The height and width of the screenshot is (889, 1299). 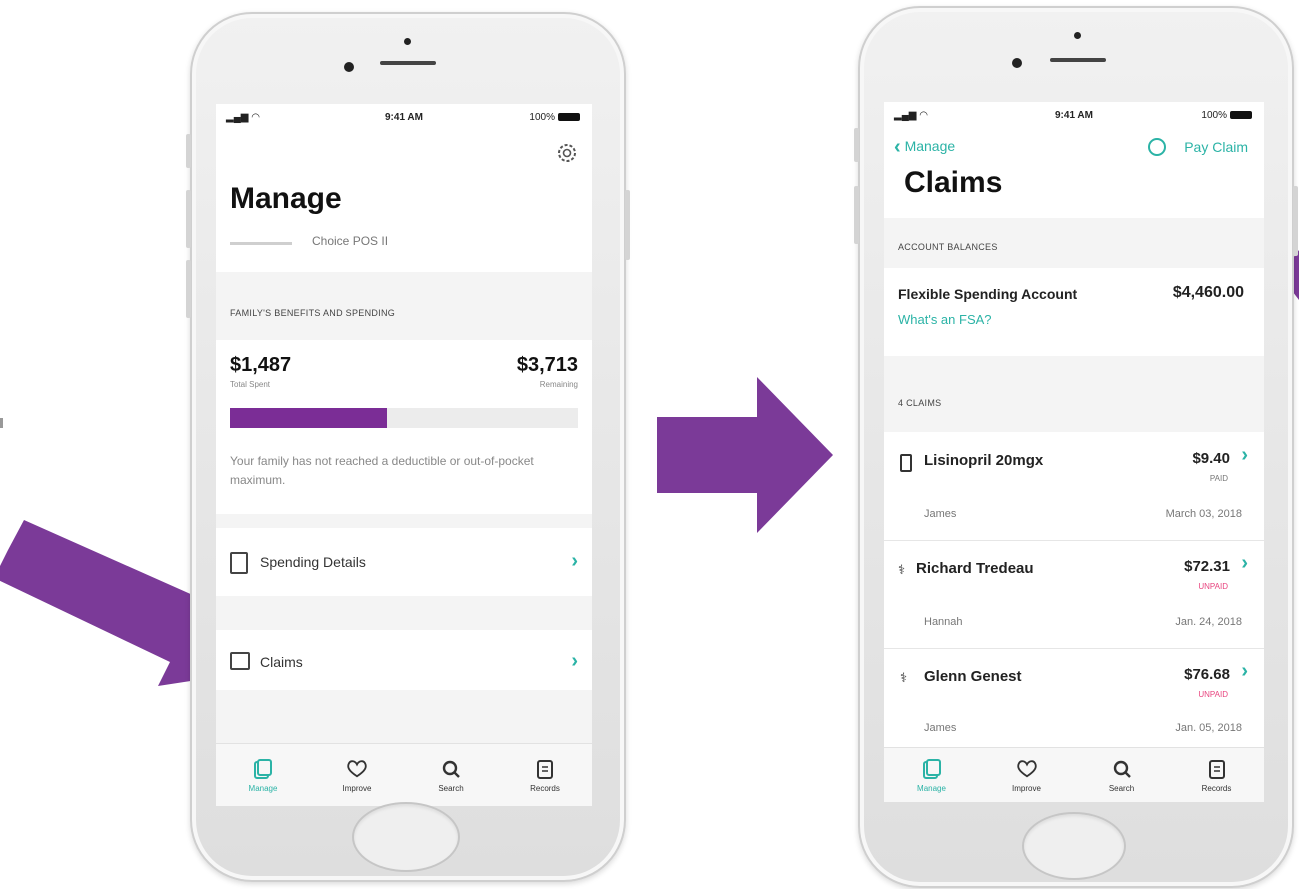 I want to click on claim-person: Hannah, so click(x=943, y=622).